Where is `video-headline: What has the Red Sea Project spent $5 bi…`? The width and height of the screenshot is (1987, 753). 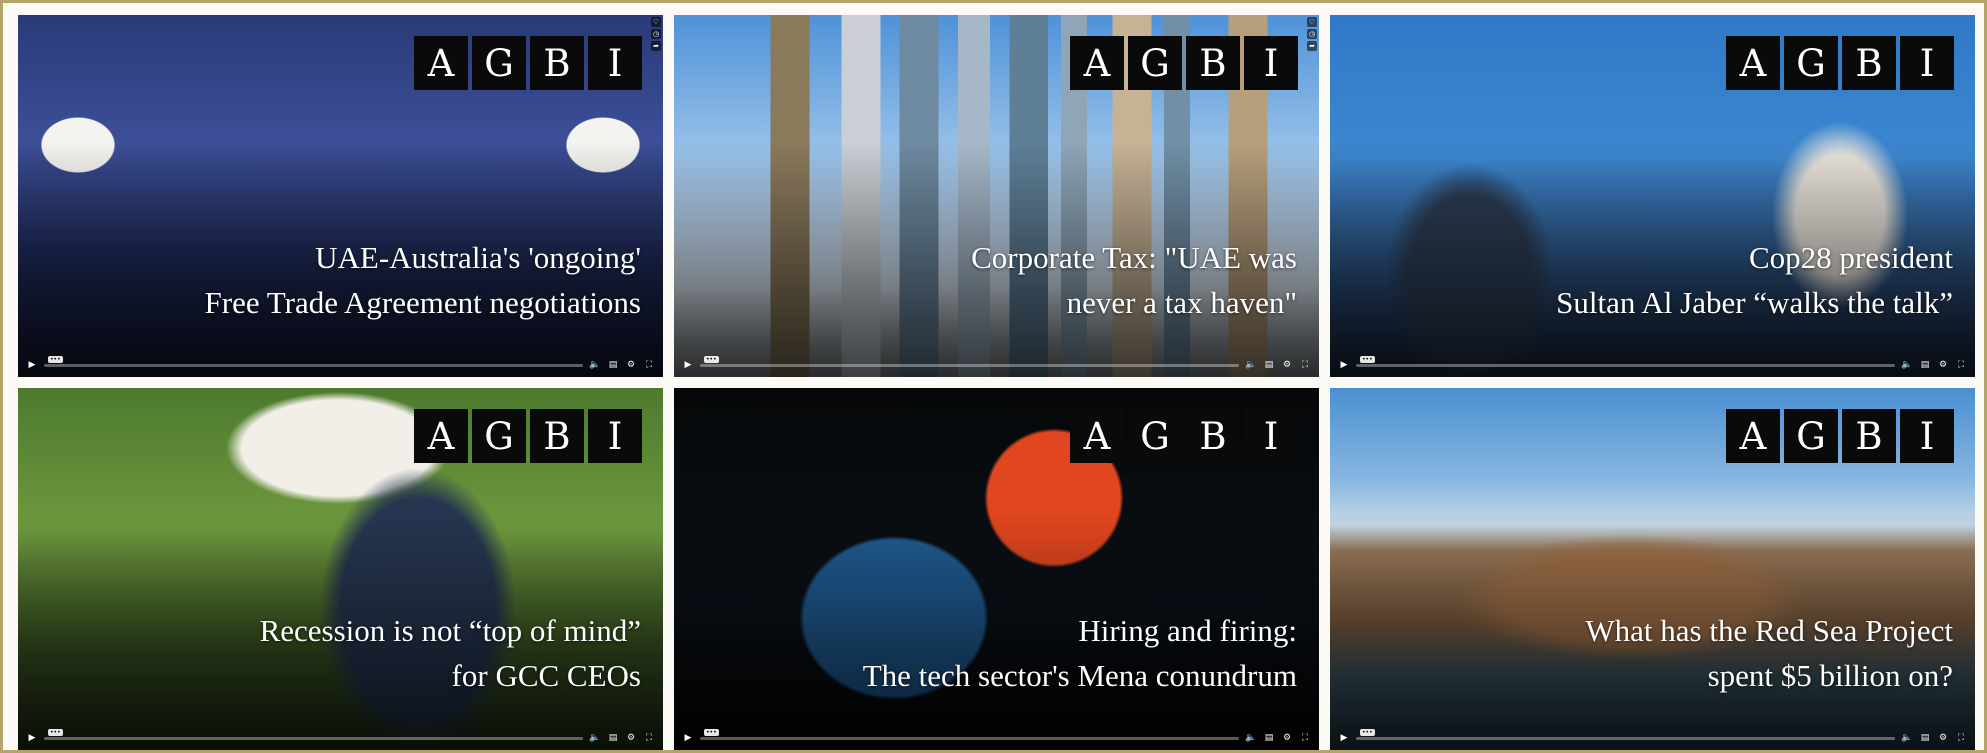
video-headline: What has the Red Sea Project spent $5 bi… is located at coordinates (1769, 653).